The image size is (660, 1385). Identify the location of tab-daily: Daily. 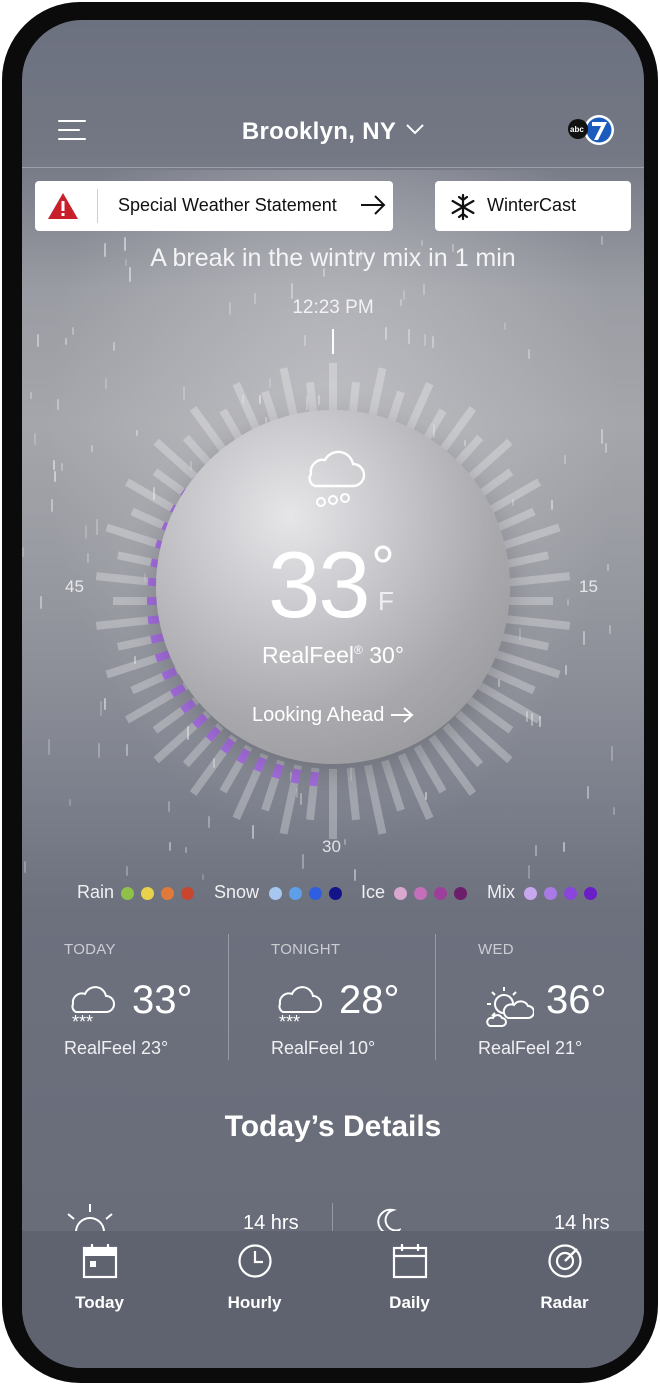
(409, 1276).